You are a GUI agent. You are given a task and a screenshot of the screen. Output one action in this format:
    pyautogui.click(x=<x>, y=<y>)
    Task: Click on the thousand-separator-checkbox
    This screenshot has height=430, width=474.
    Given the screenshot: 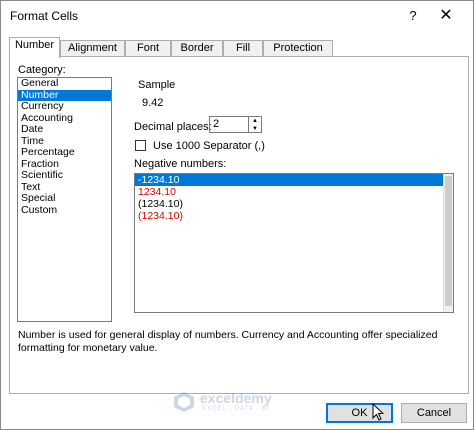 What is the action you would take?
    pyautogui.click(x=140, y=145)
    